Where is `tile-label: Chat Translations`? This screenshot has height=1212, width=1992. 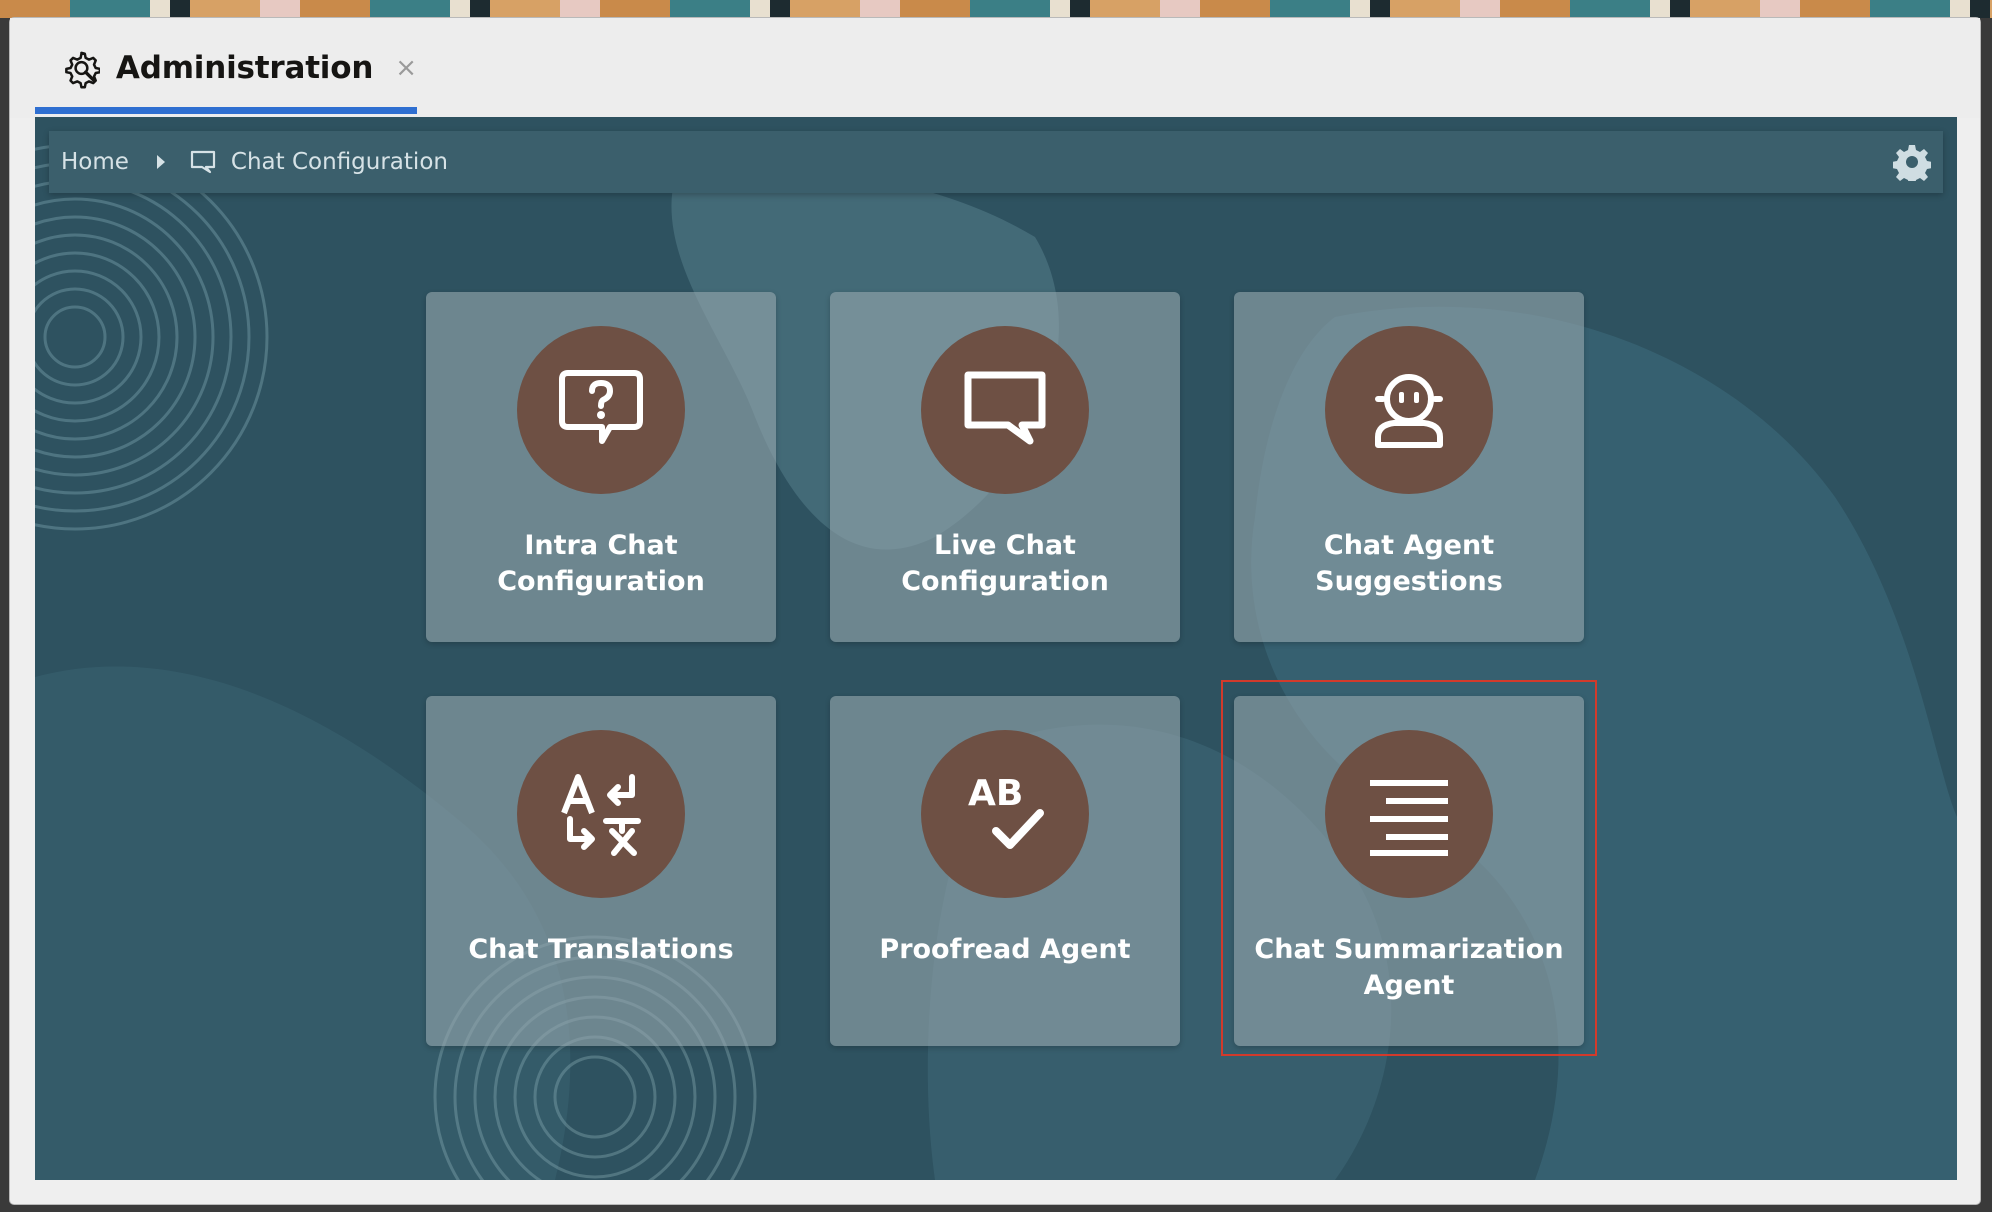
tile-label: Chat Translations is located at coordinates (601, 950).